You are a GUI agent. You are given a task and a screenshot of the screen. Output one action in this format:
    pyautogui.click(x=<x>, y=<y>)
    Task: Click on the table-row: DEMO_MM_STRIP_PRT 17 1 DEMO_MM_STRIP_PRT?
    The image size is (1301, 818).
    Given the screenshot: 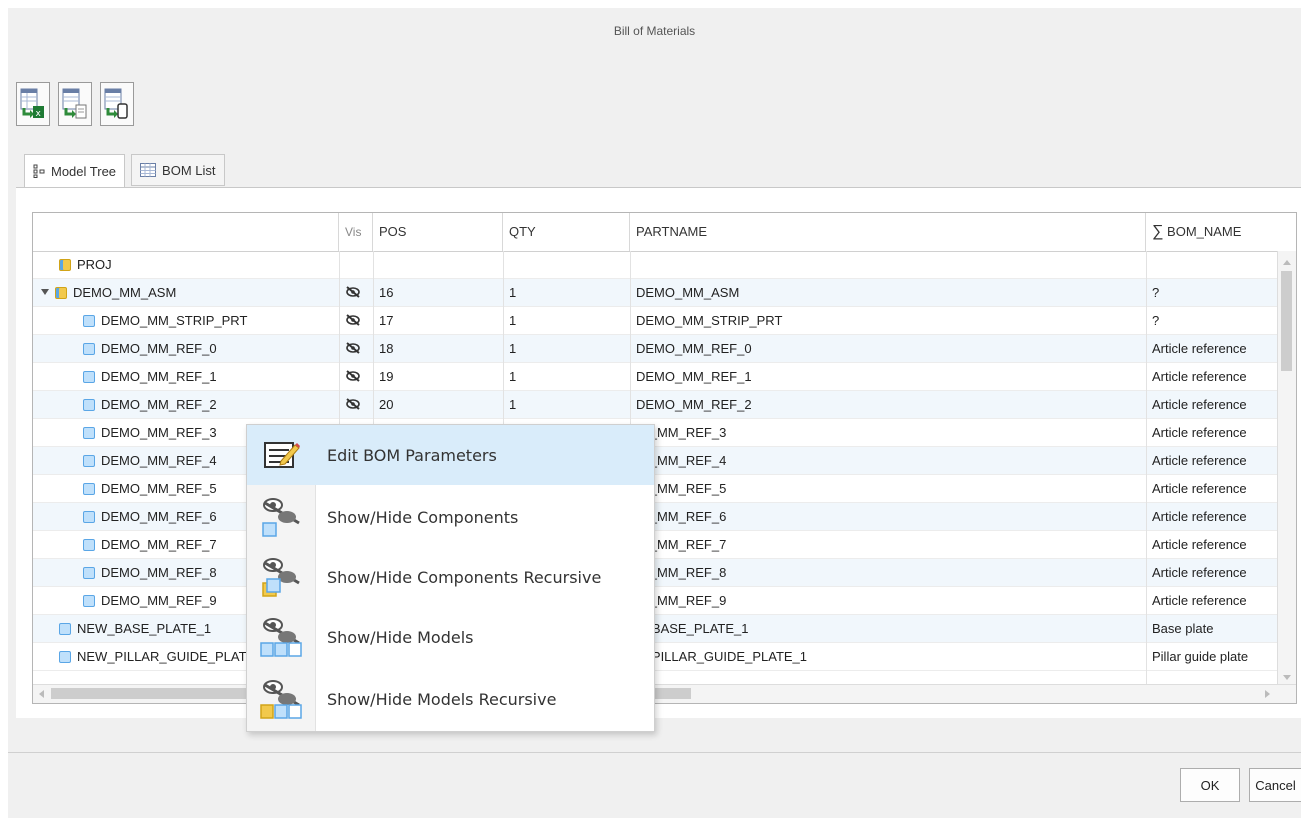 What is the action you would take?
    pyautogui.click(x=655, y=321)
    